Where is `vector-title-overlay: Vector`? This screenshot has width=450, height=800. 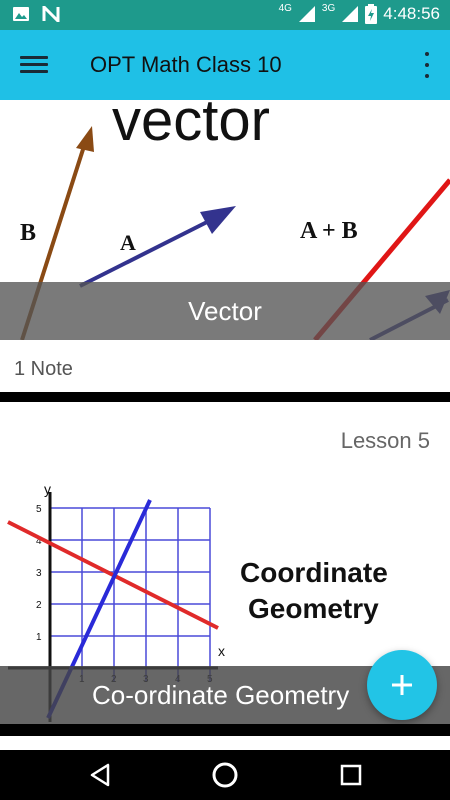
vector-title-overlay: Vector is located at coordinates (225, 311).